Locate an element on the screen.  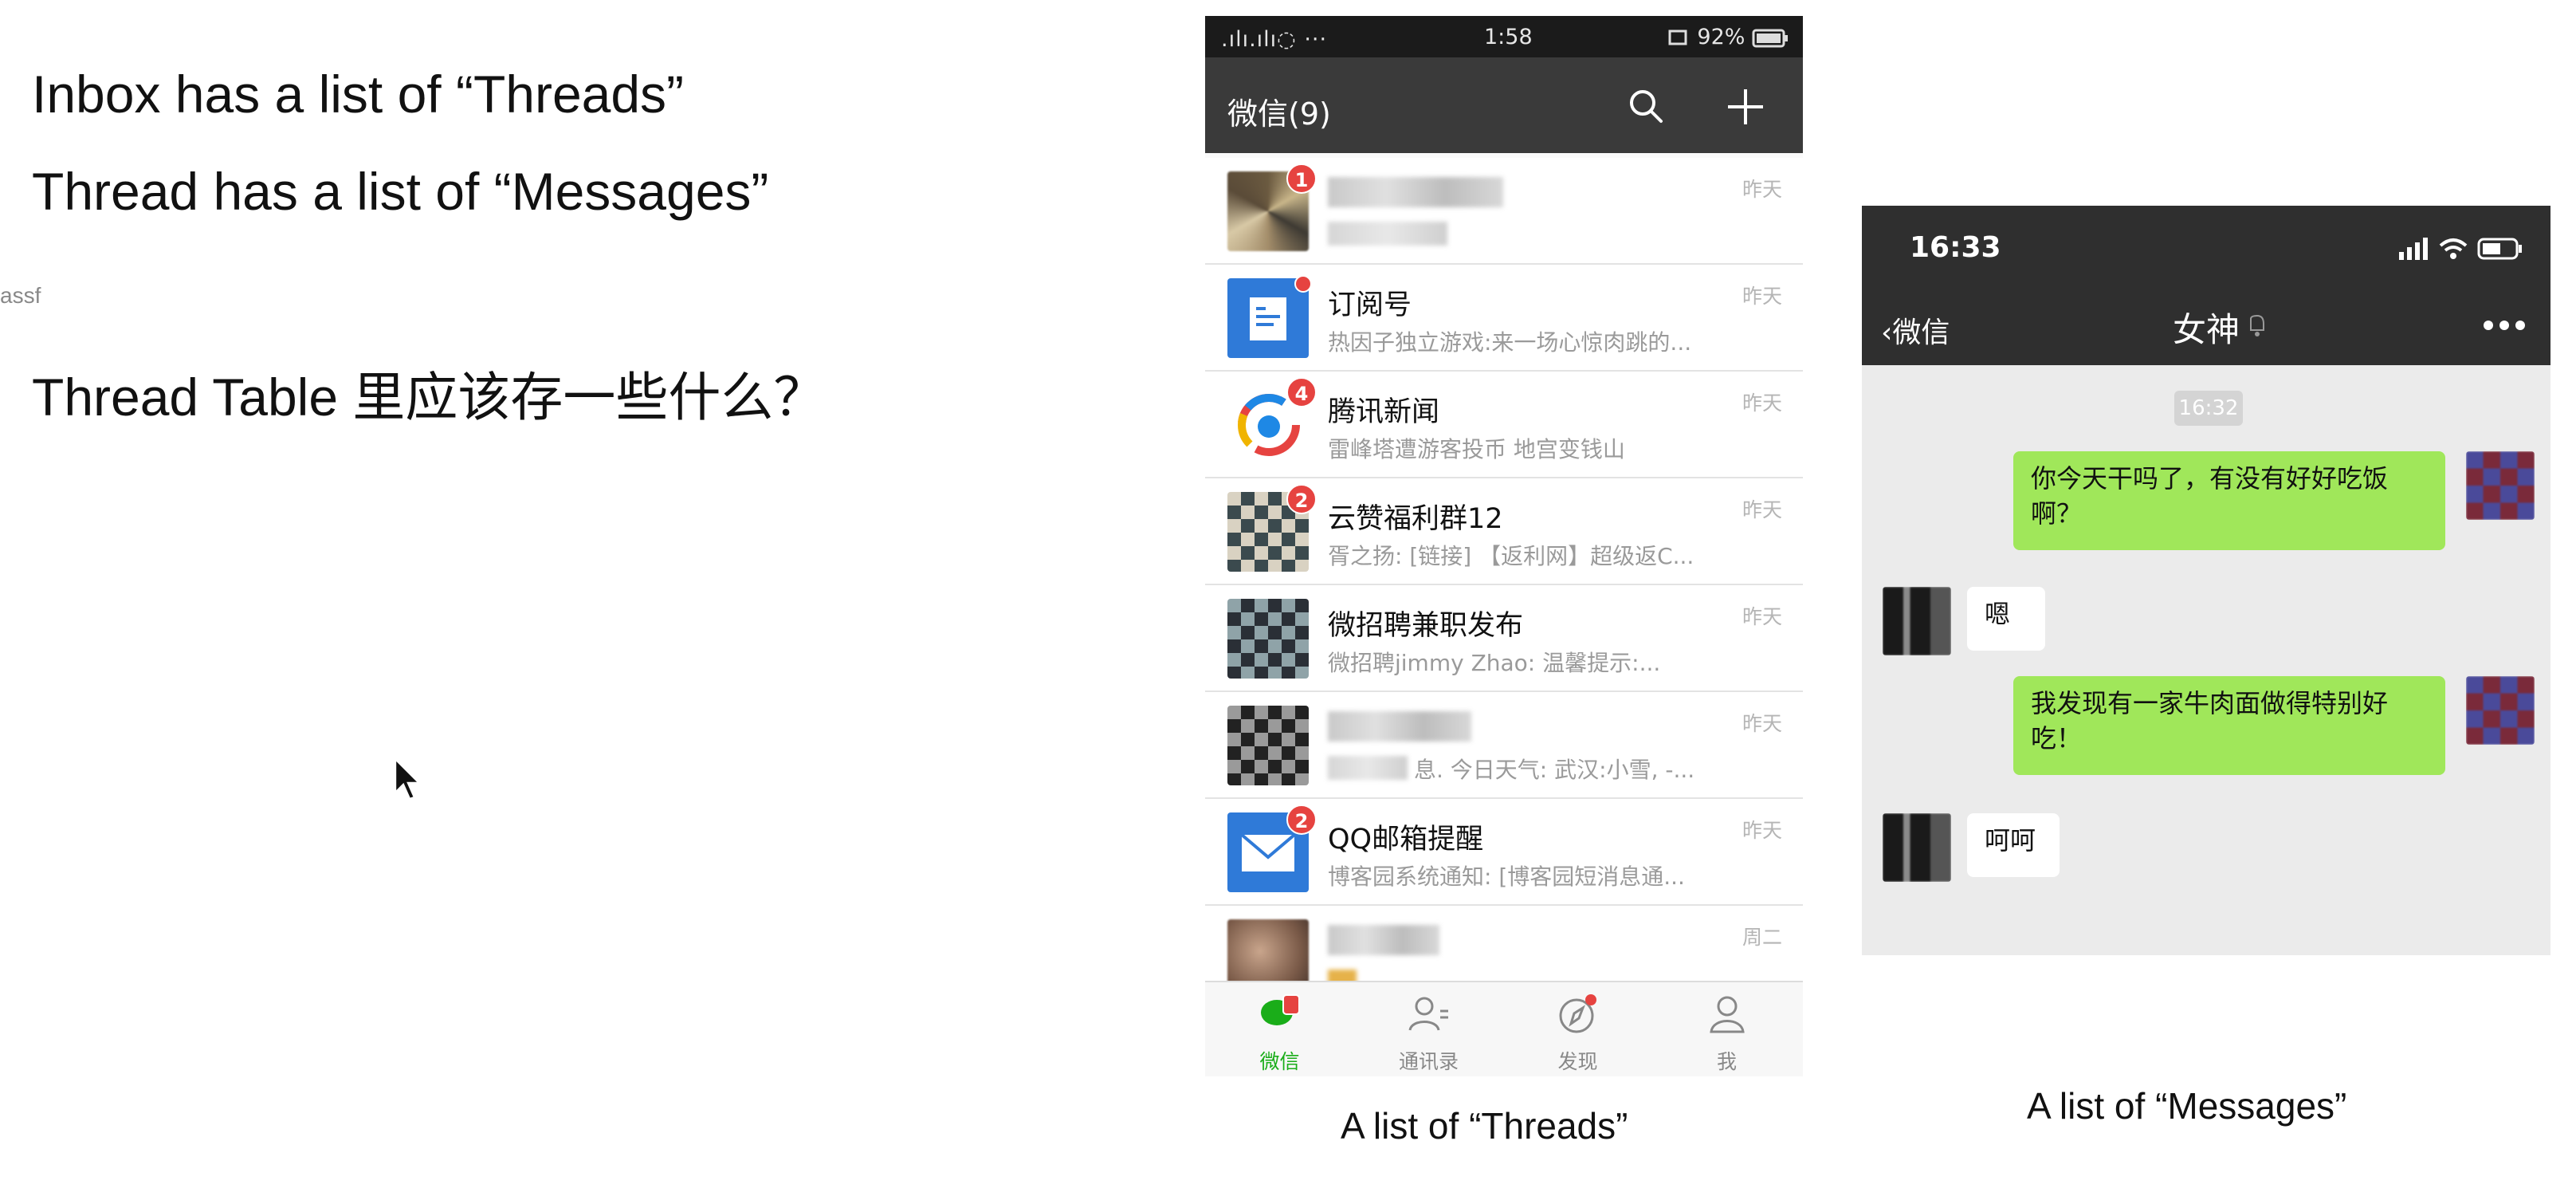
tab-chats: 微信 is located at coordinates (1279, 1029).